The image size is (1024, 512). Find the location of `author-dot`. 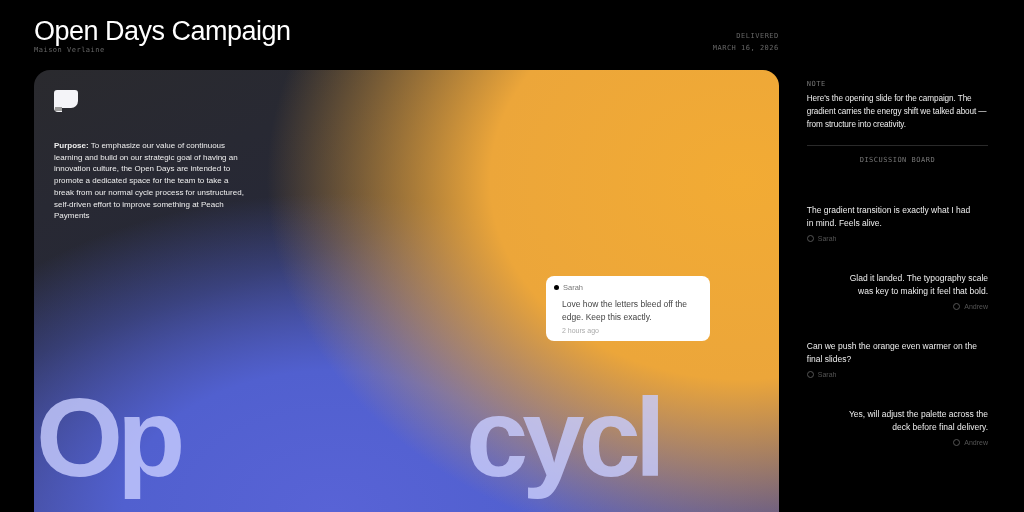

author-dot is located at coordinates (556, 287).